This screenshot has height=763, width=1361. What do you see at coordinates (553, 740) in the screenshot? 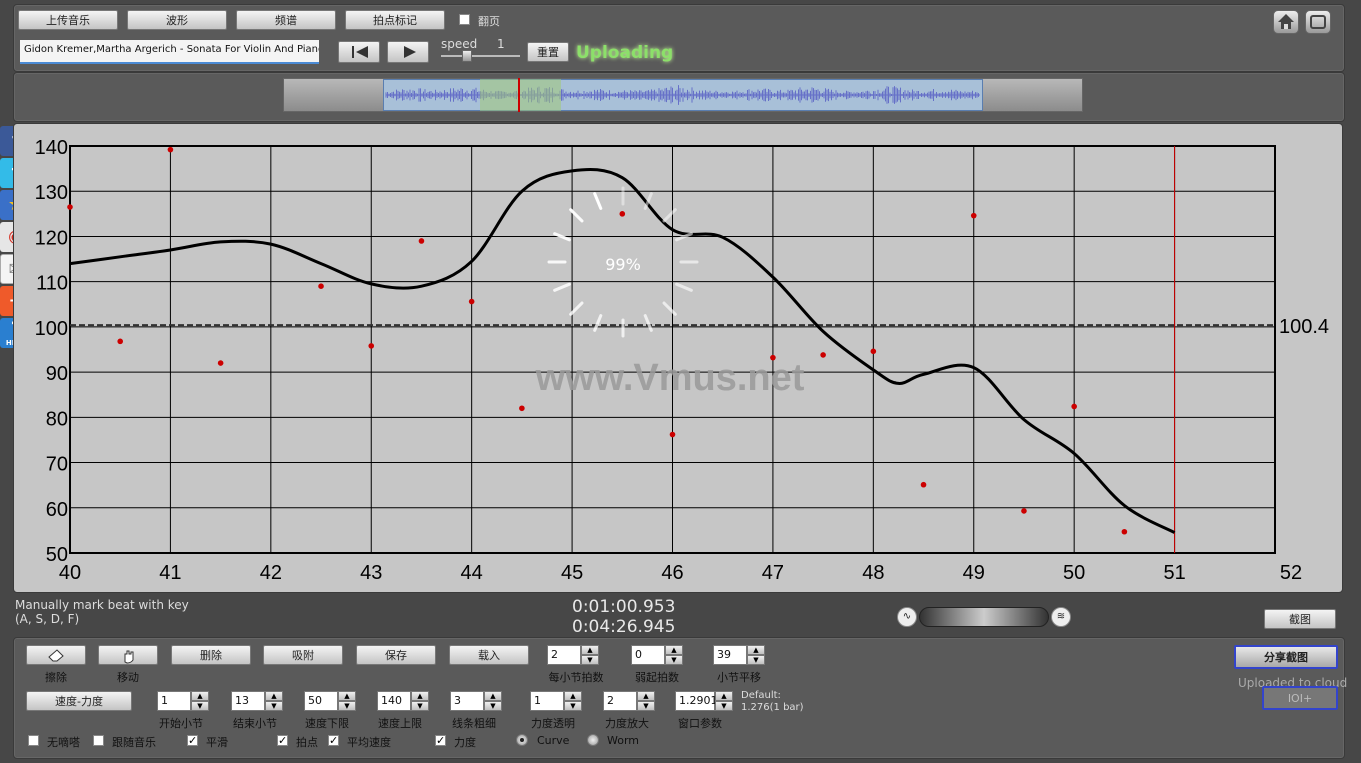
I see `curve-label: Curve` at bounding box center [553, 740].